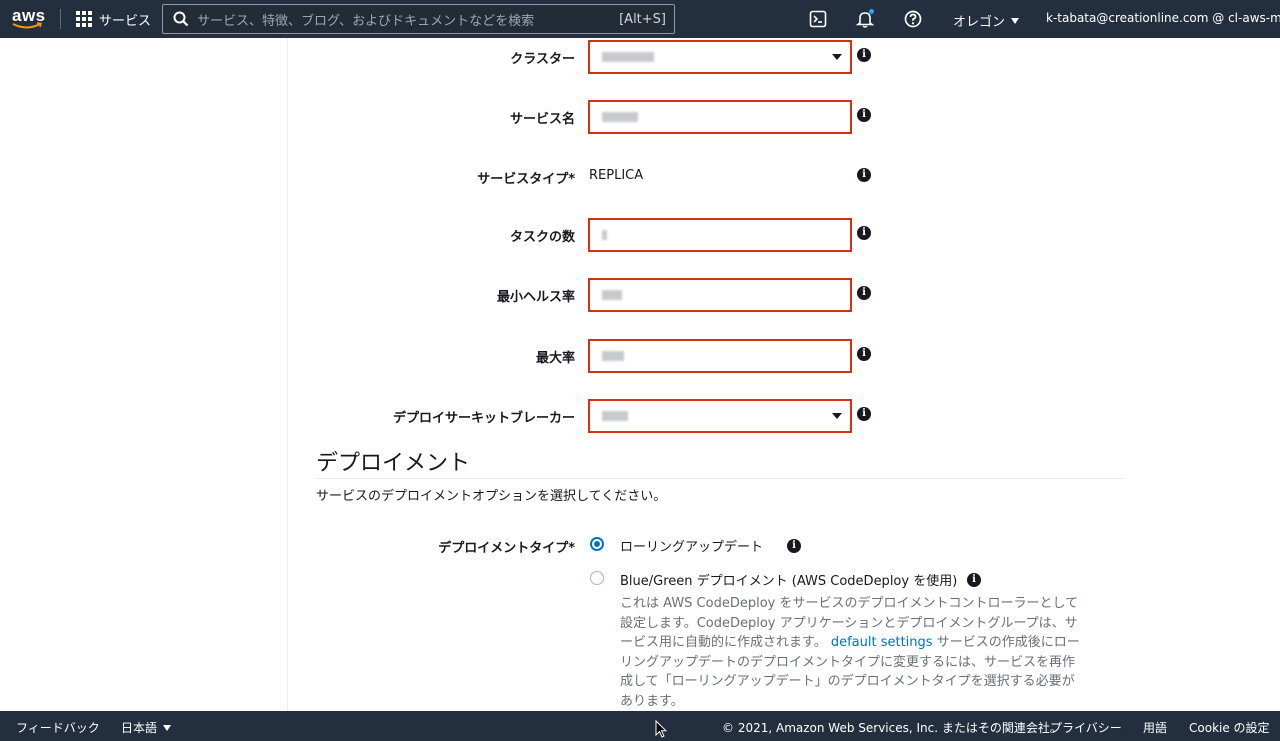 The width and height of the screenshot is (1280, 741). What do you see at coordinates (29, 19) in the screenshot?
I see `aws-logo: aws` at bounding box center [29, 19].